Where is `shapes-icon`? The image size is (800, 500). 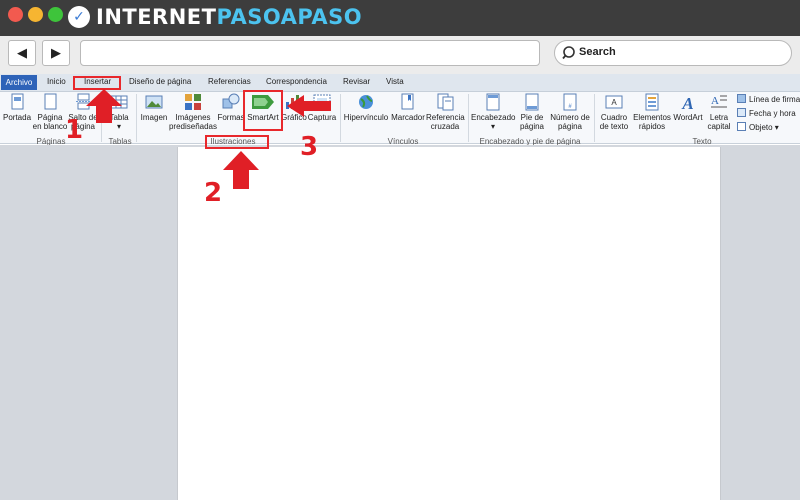
shapes-icon is located at coordinates (231, 101).